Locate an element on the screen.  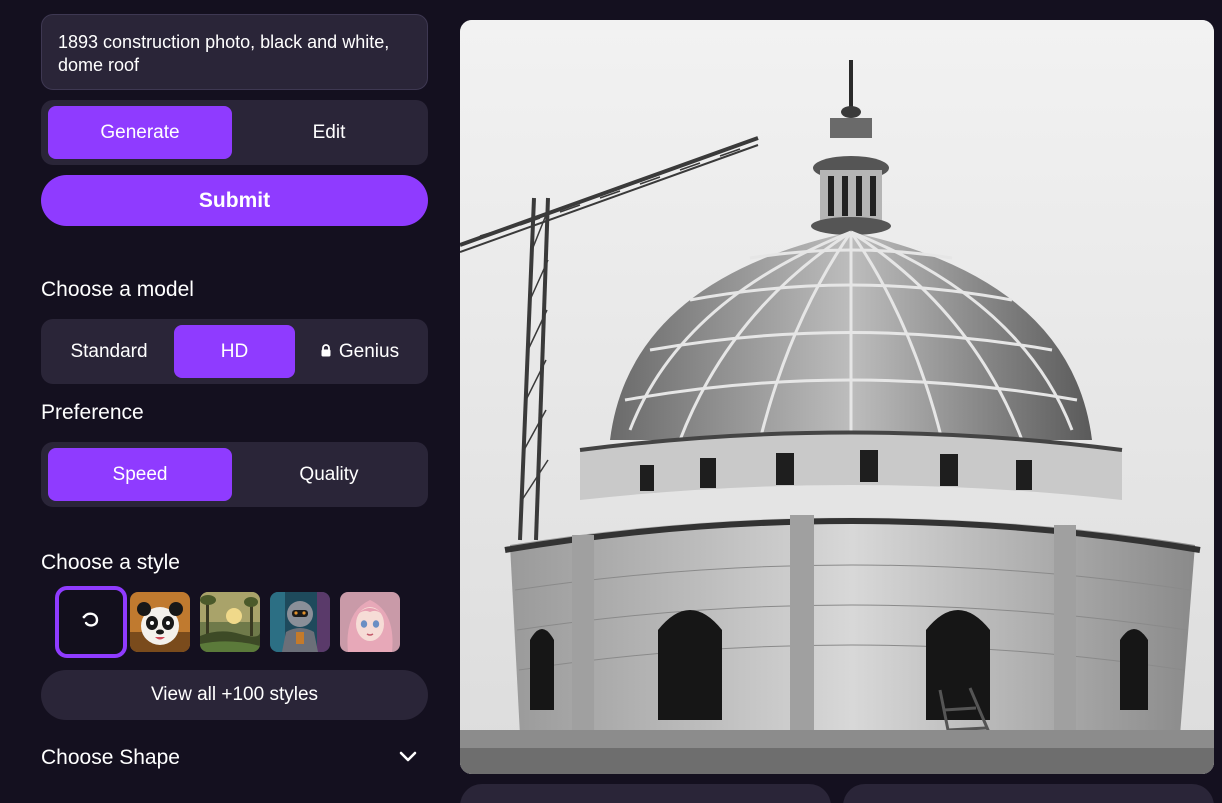
preference-option-quality: Quality is located at coordinates (329, 474).